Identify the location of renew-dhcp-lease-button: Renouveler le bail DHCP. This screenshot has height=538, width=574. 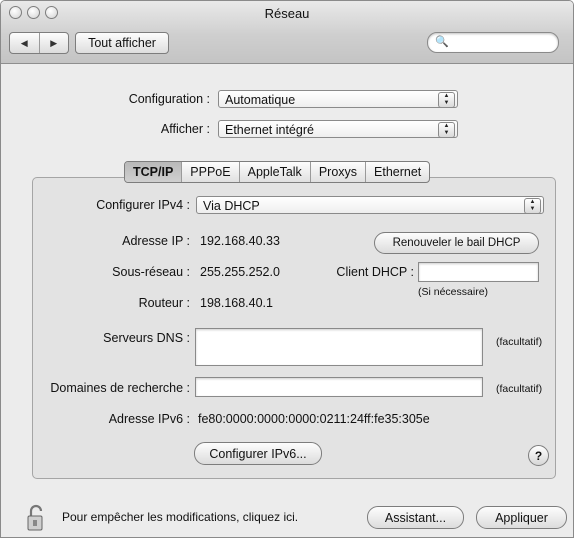
(456, 243).